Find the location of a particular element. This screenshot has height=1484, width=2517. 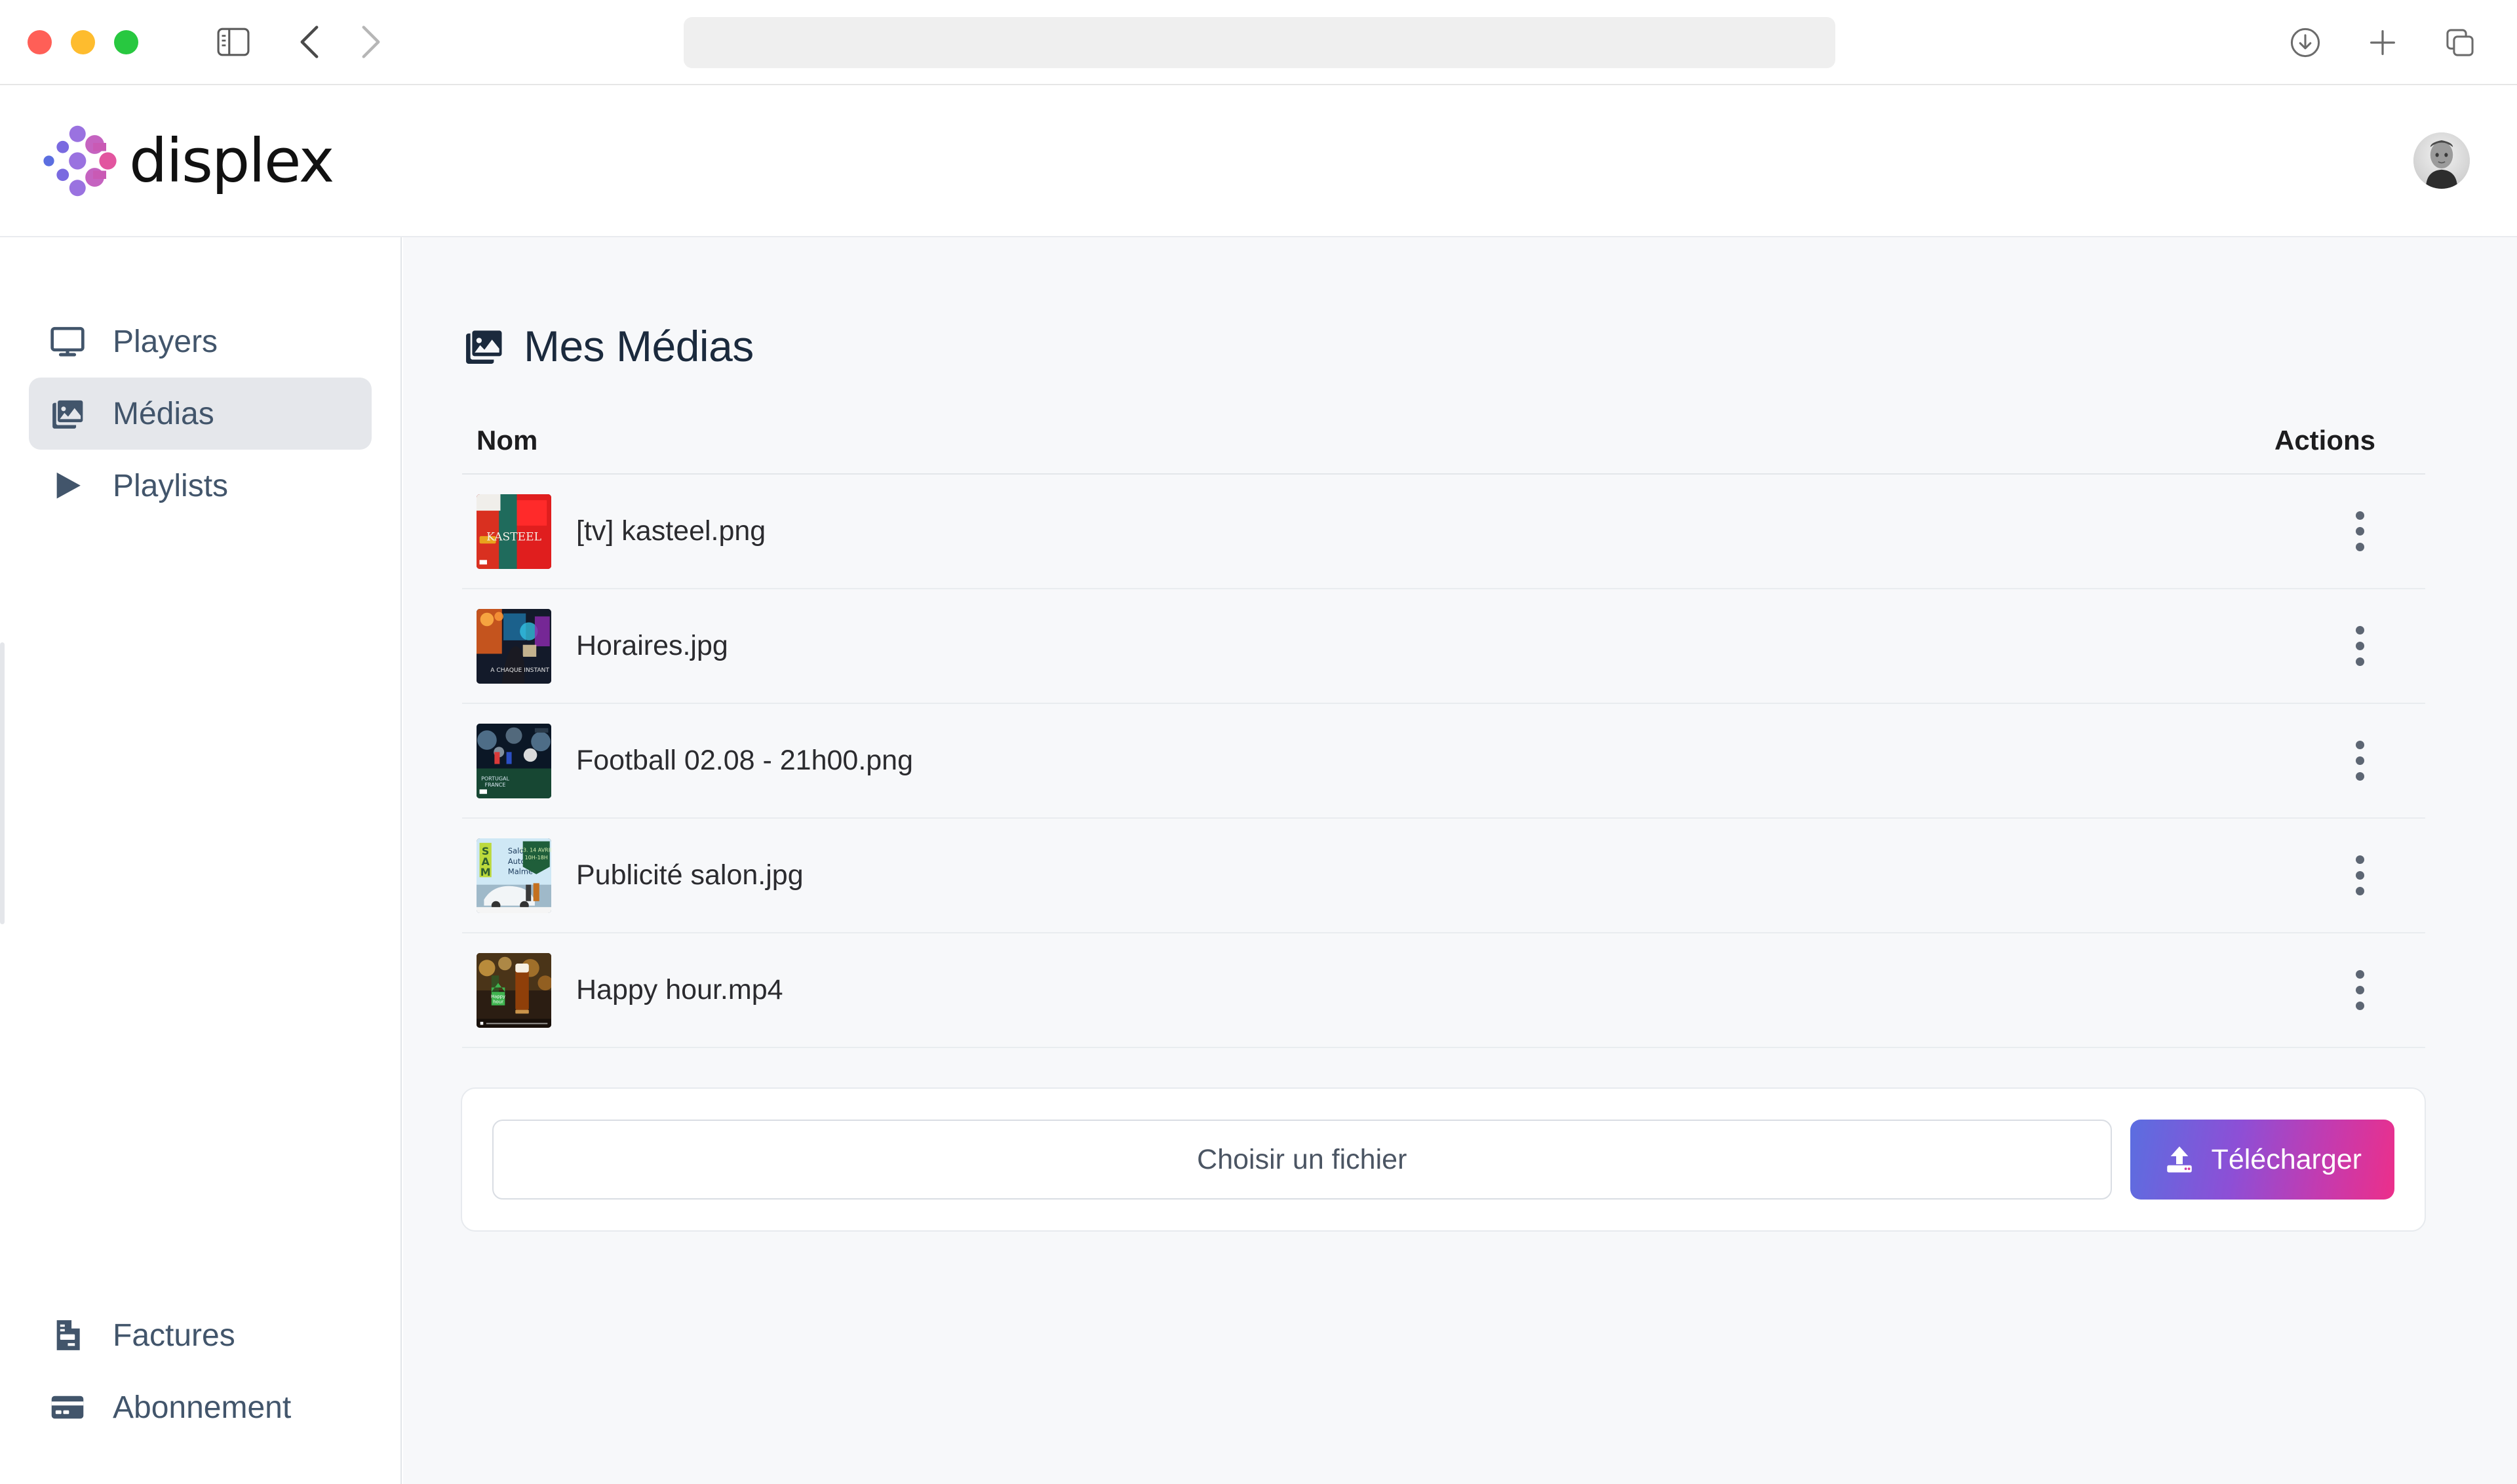

browser-right-actions is located at coordinates (2383, 42).